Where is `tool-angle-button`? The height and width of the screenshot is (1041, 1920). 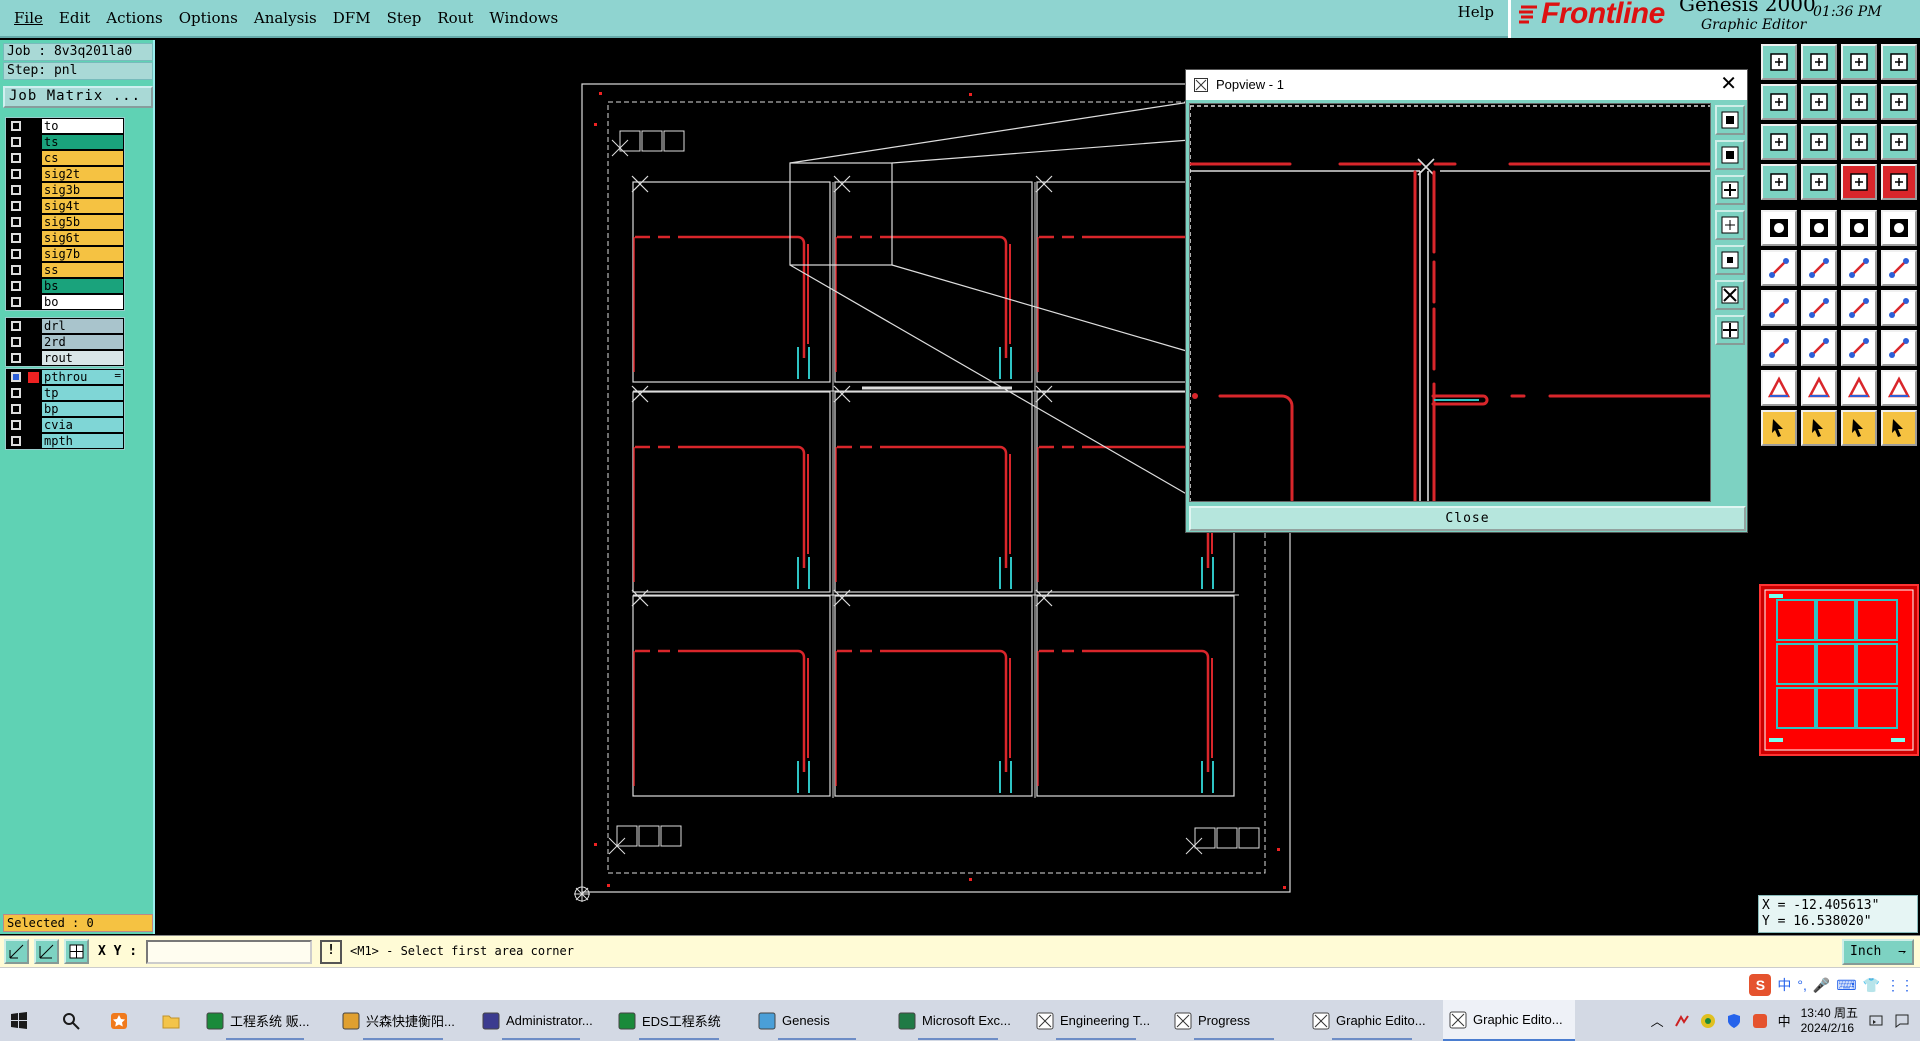
tool-angle-button is located at coordinates (1779, 308).